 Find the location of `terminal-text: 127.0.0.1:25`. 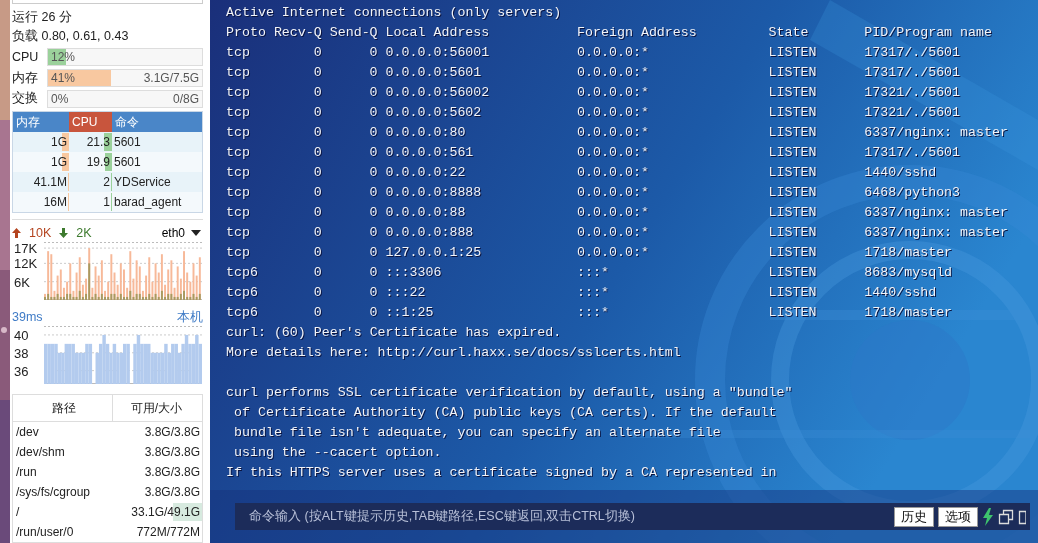

terminal-text: 127.0.0.1:25 is located at coordinates (434, 253).